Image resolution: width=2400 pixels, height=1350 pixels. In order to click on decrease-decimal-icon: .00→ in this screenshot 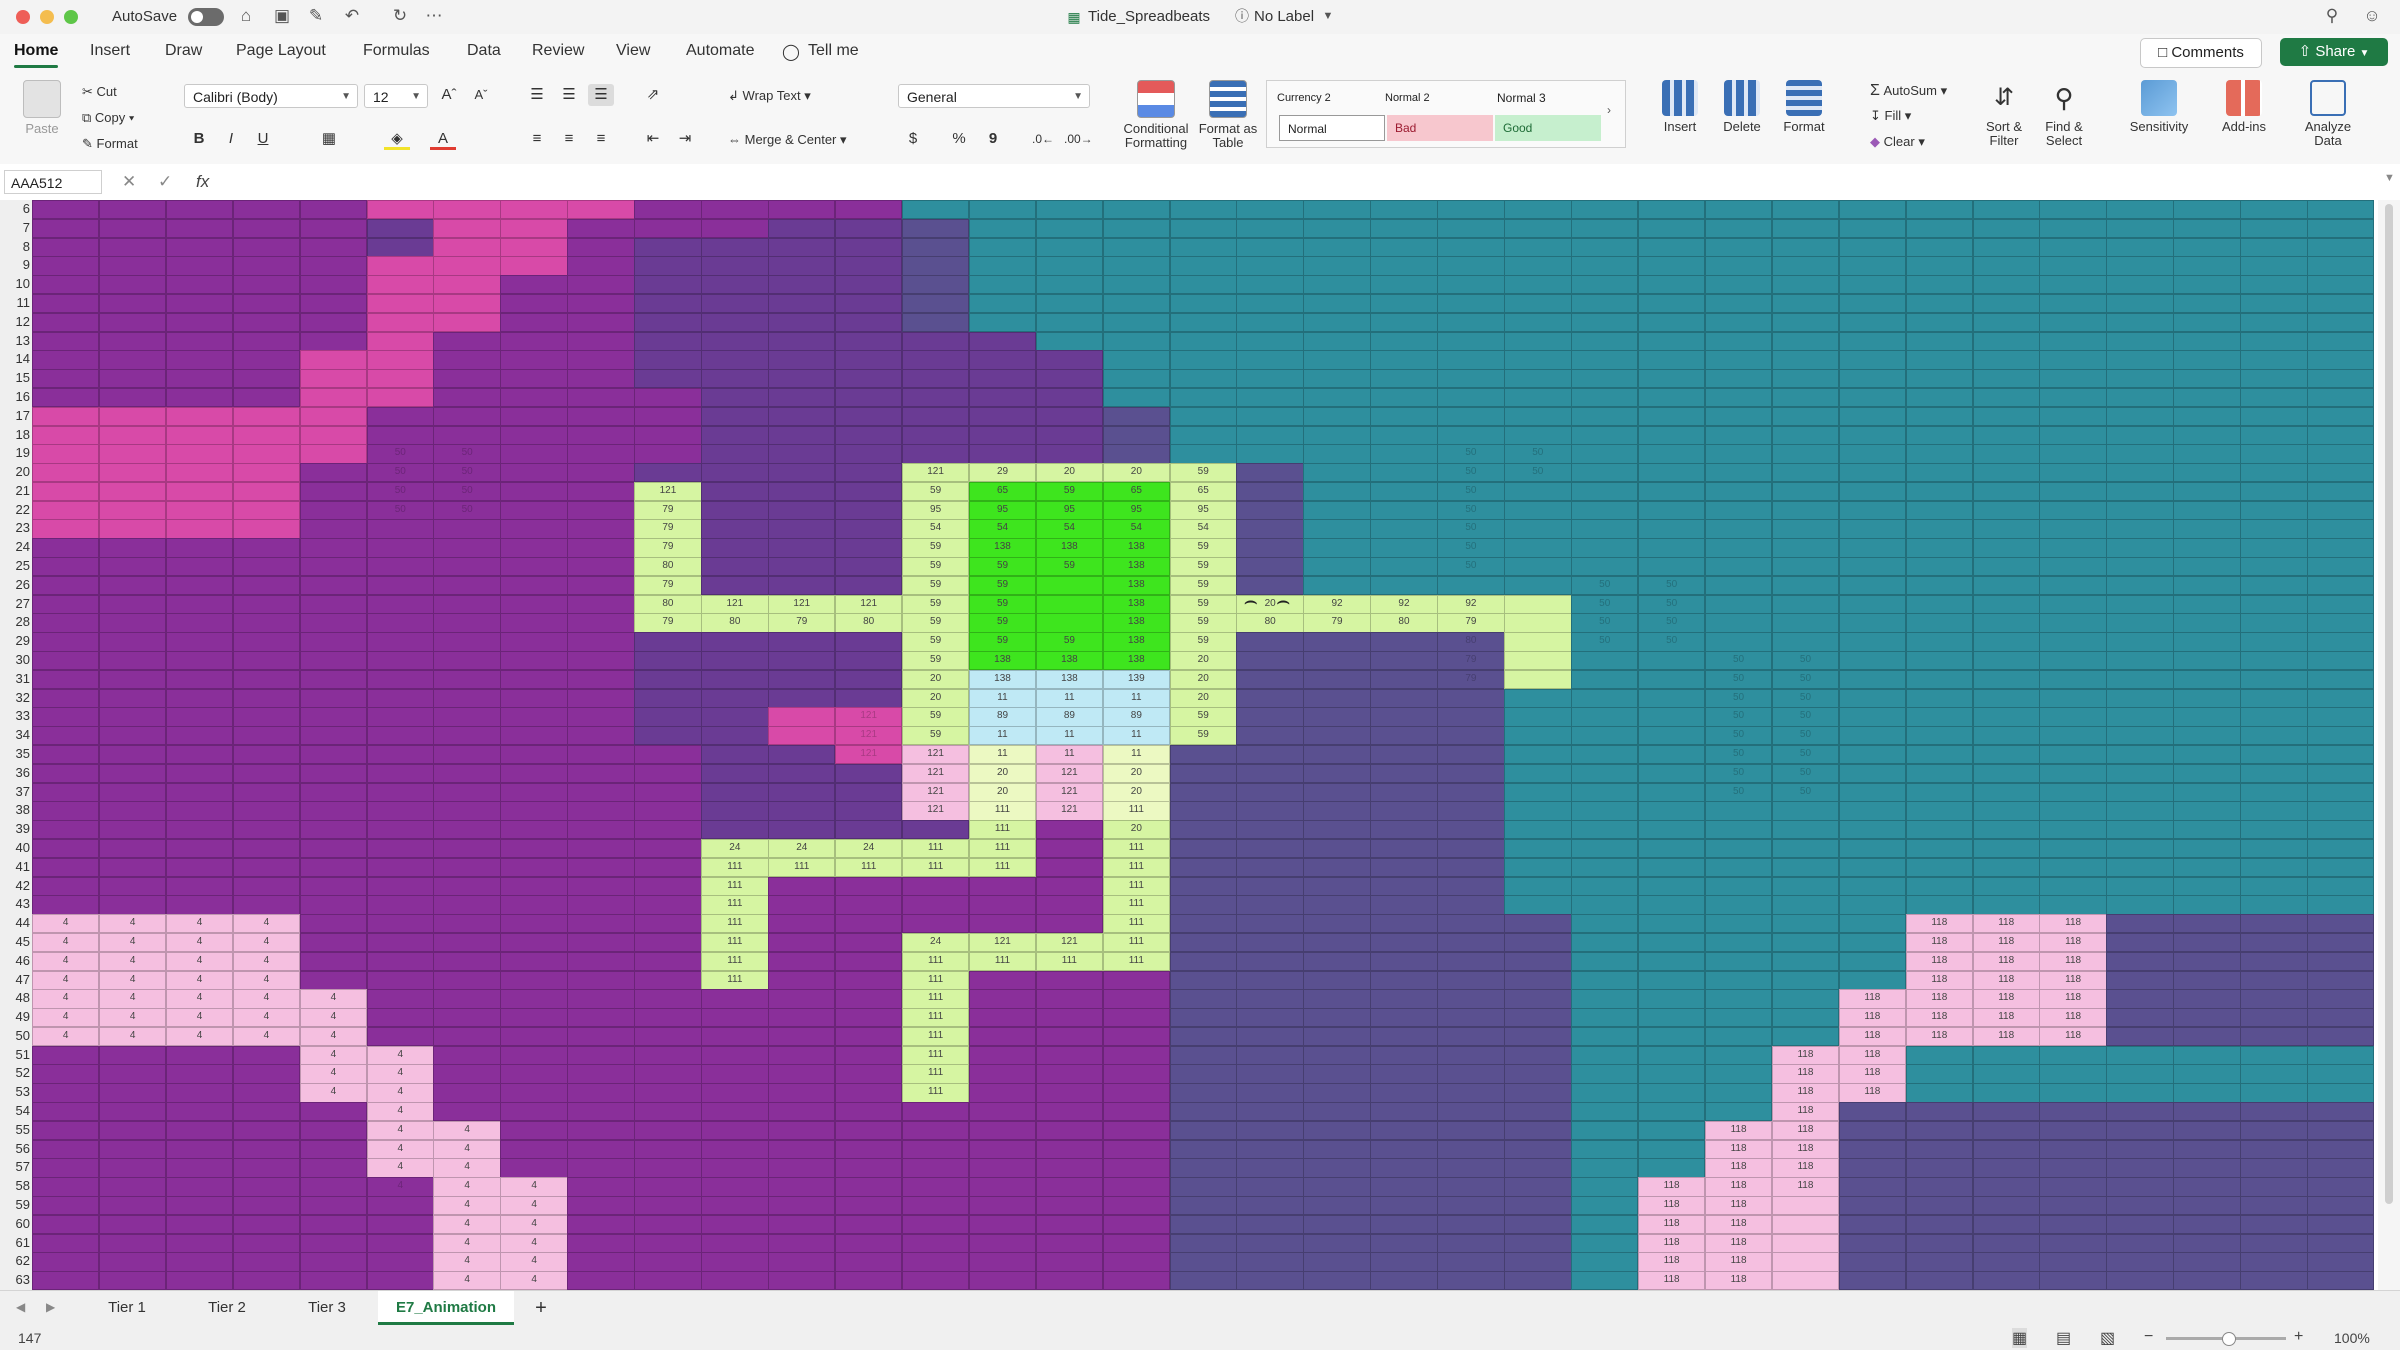, I will do `click(1078, 139)`.